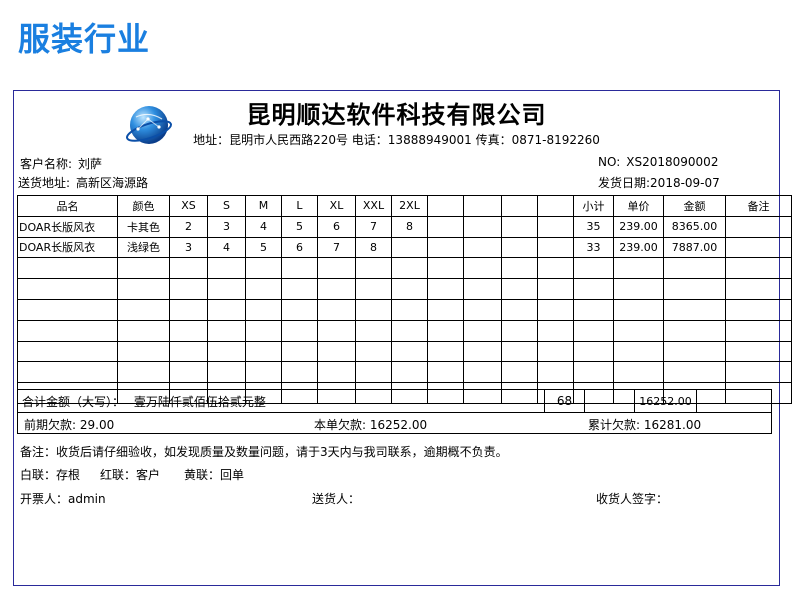  What do you see at coordinates (409, 206) in the screenshot?
I see `table-header-cell: 2XL` at bounding box center [409, 206].